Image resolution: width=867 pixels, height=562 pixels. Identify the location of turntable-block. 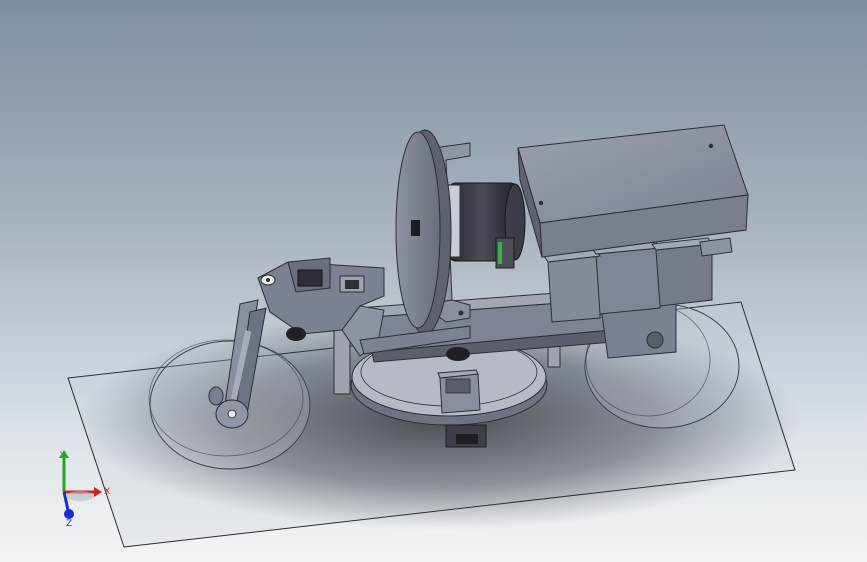
(459, 391).